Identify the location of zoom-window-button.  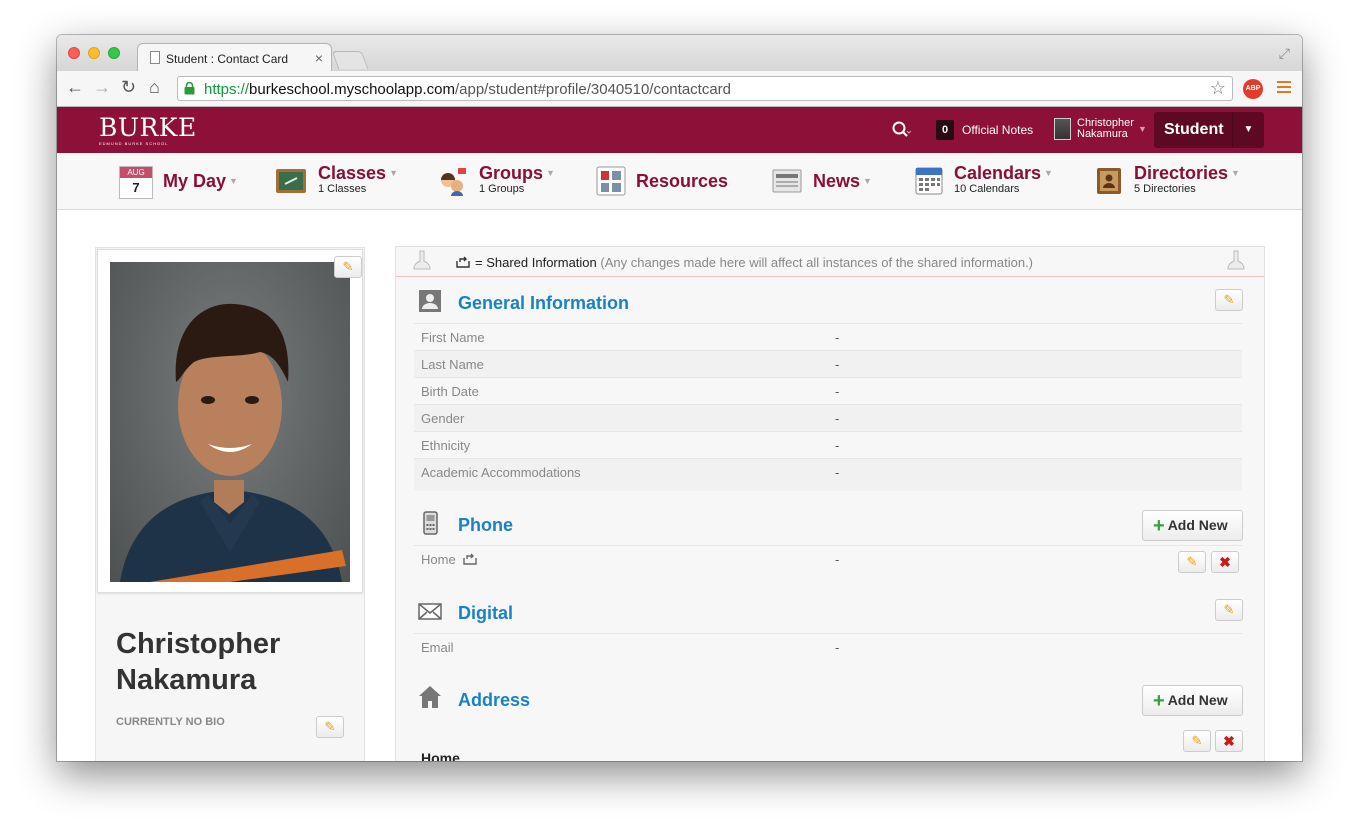
(114, 53).